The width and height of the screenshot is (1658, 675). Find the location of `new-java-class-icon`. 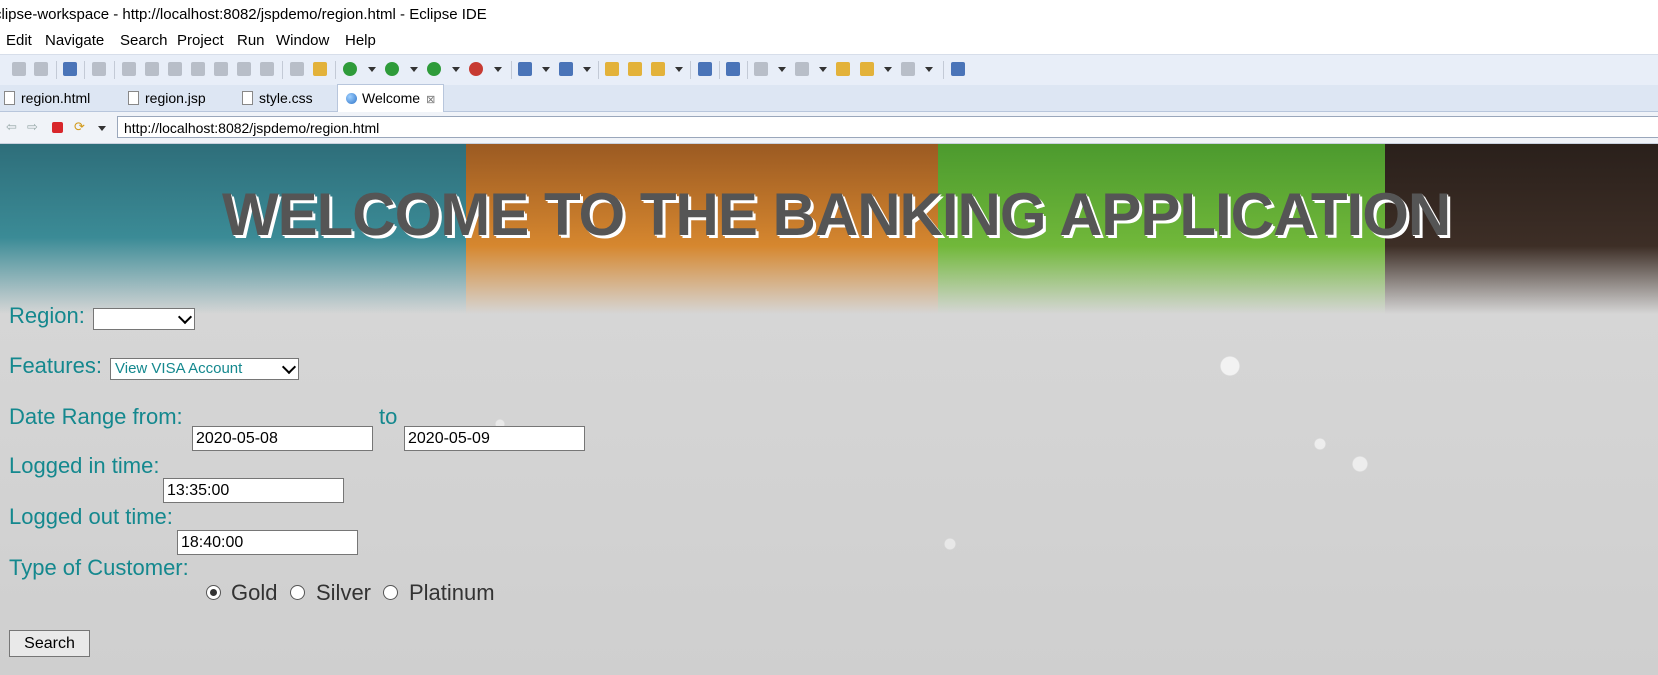

new-java-class-icon is located at coordinates (566, 69).